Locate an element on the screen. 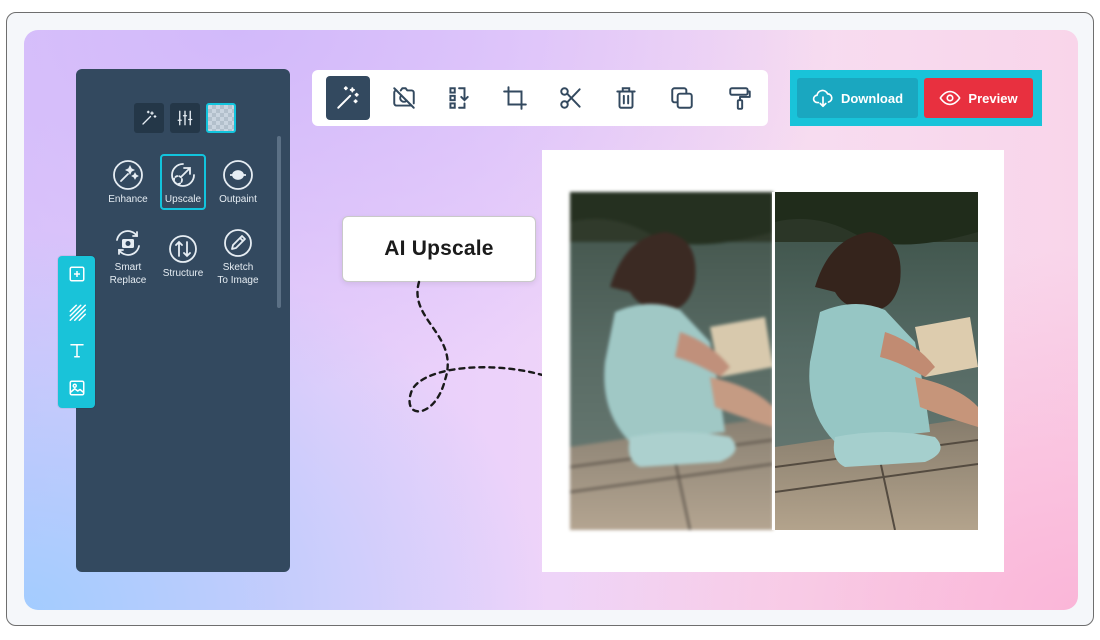 This screenshot has width=1100, height=640. camera-replace-icon is located at coordinates (128, 243).